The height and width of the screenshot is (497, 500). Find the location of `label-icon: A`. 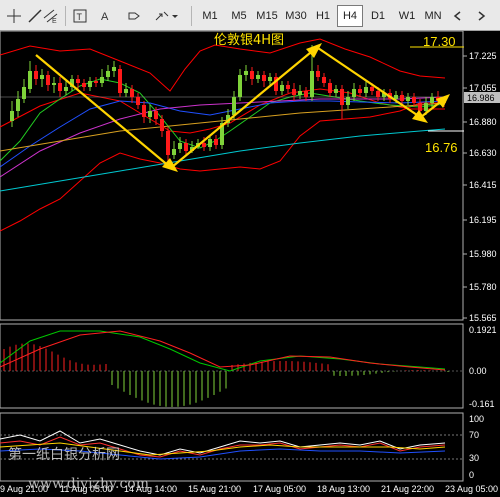

label-icon: A is located at coordinates (106, 16).